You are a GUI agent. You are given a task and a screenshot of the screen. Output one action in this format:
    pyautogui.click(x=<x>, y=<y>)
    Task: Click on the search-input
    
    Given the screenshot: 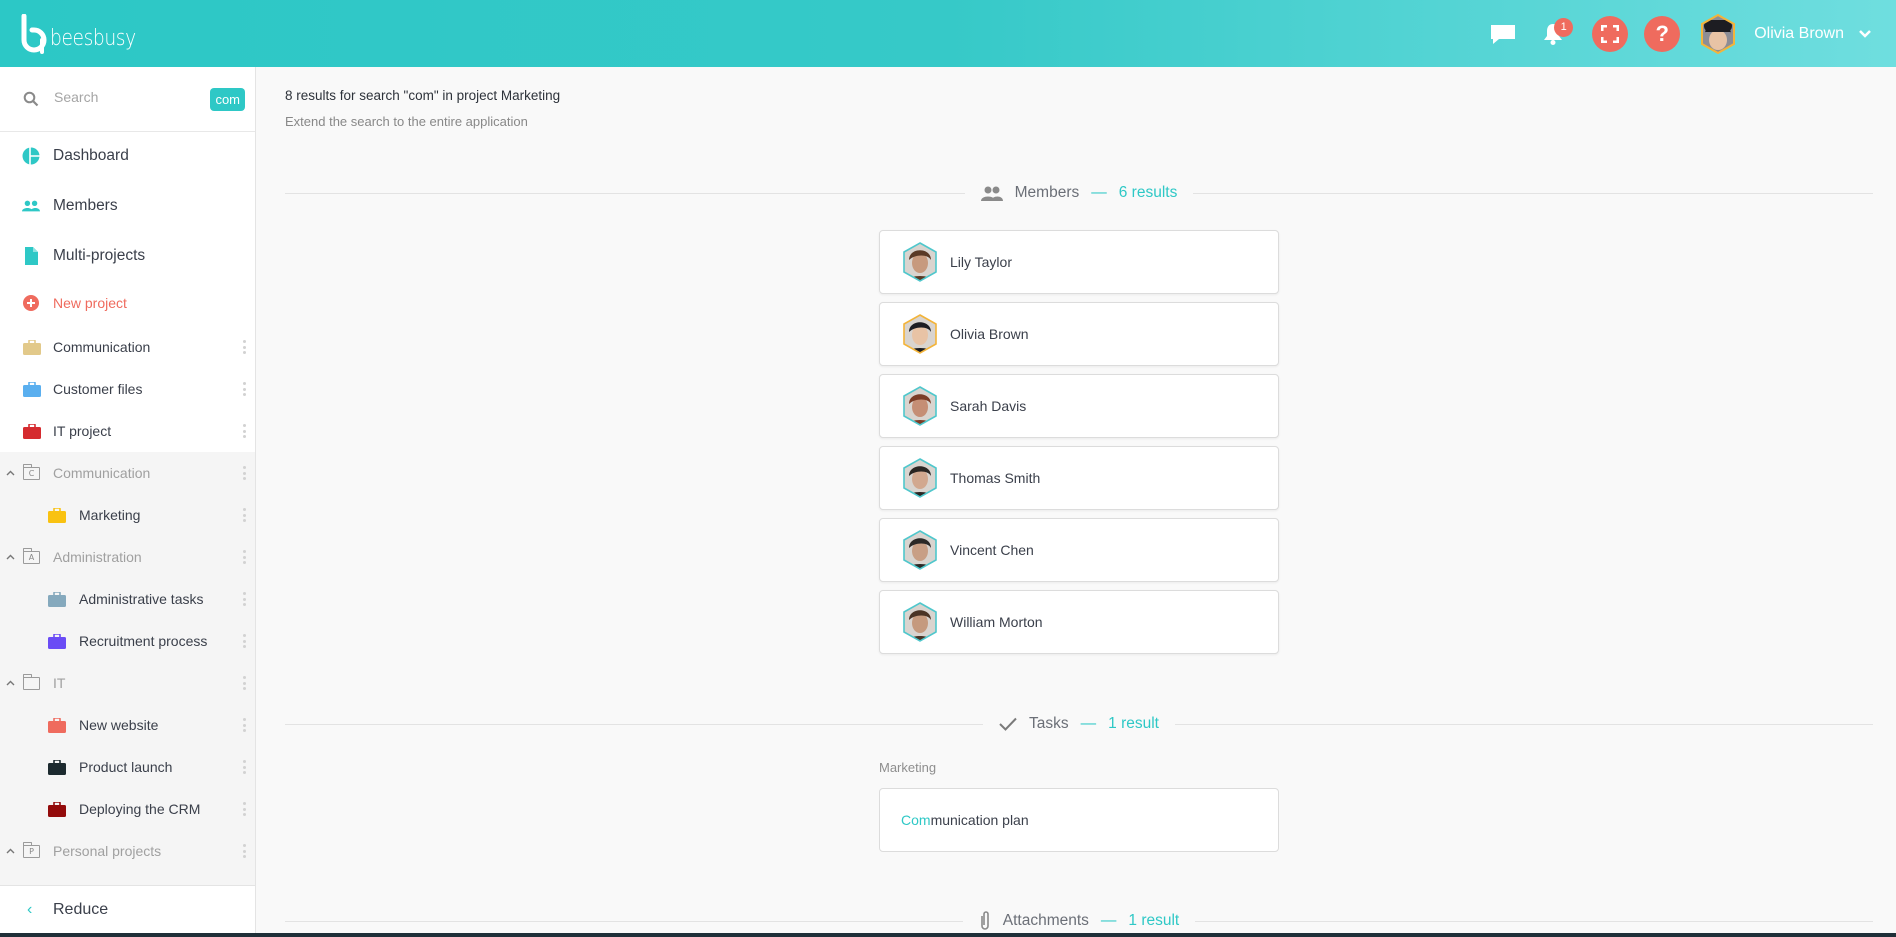 What is the action you would take?
    pyautogui.click(x=124, y=97)
    